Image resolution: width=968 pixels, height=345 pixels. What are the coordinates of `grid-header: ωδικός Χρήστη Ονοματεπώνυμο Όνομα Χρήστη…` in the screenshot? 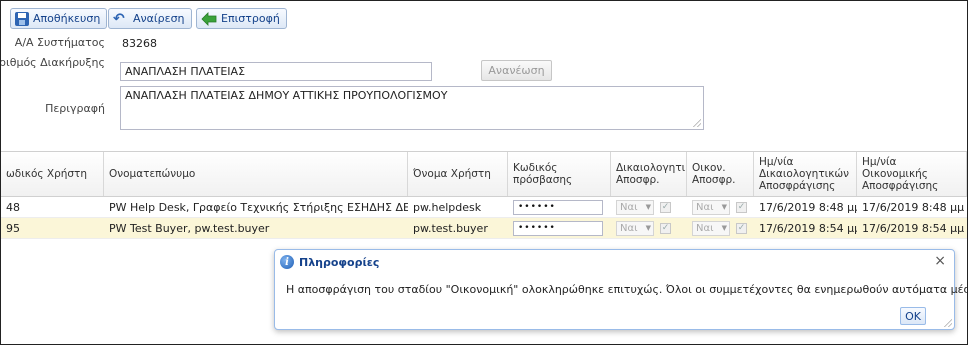 It's located at (484, 174).